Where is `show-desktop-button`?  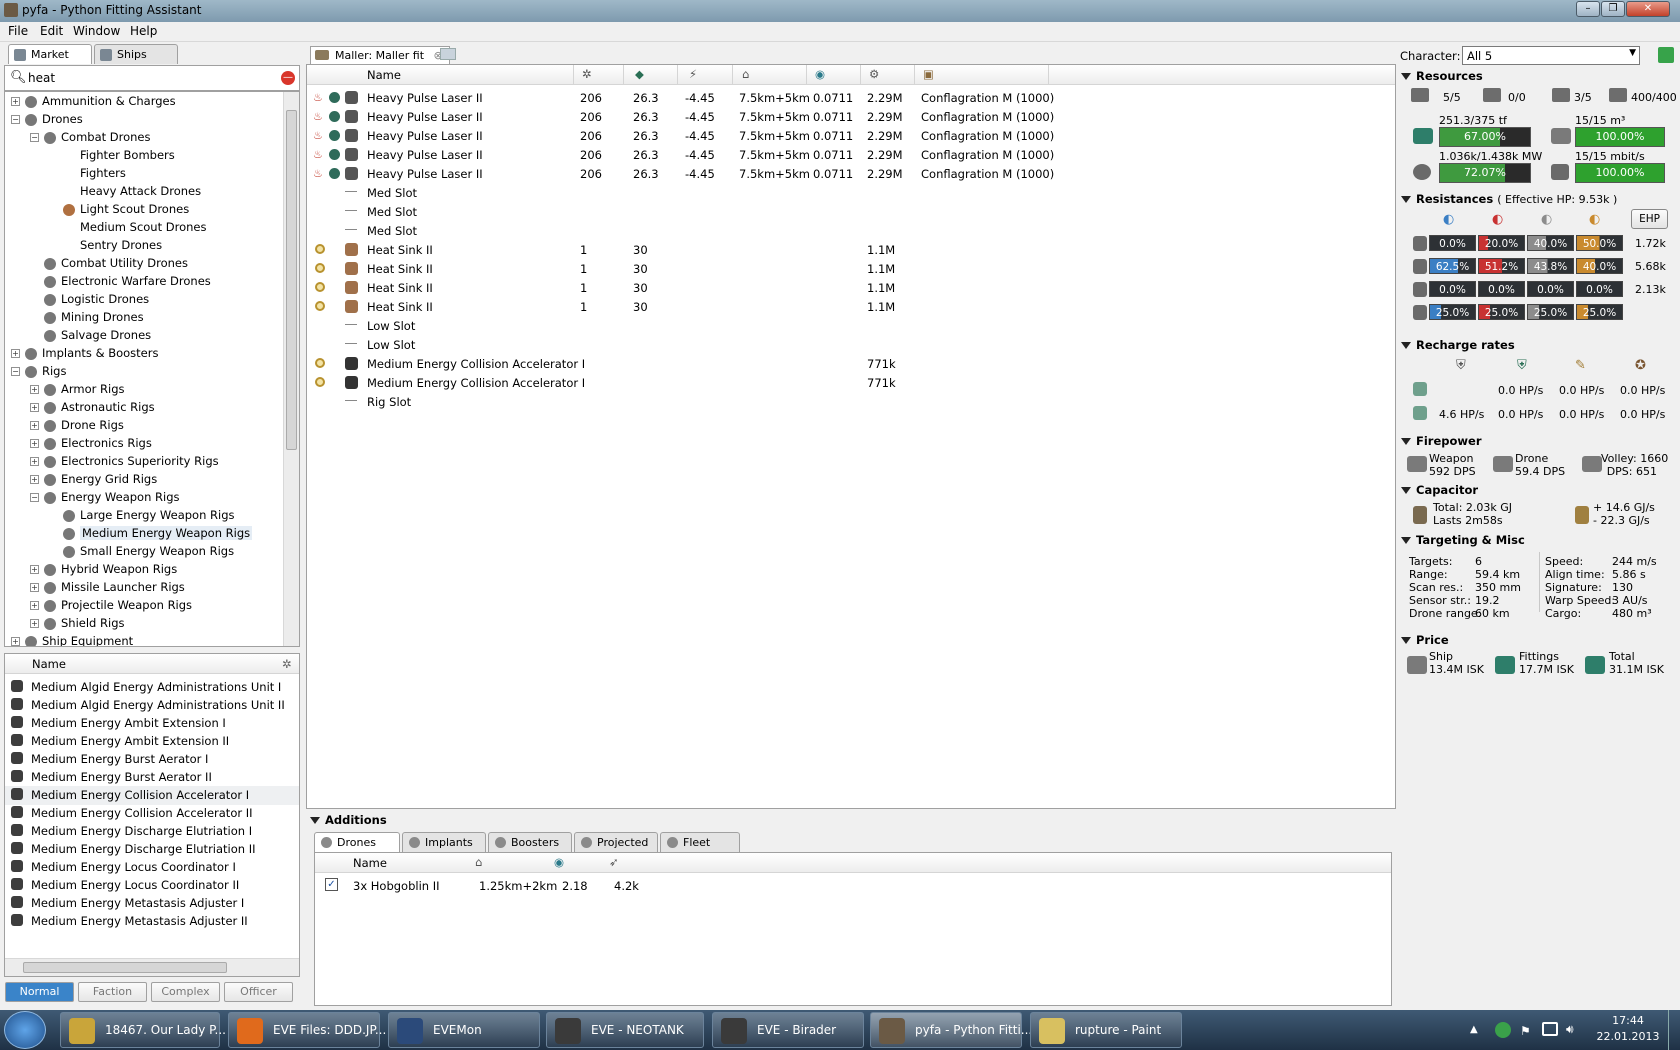
show-desktop-button is located at coordinates (1674, 1030).